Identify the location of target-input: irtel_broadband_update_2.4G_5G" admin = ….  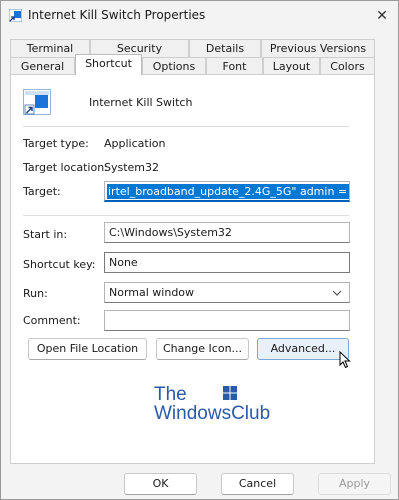
(227, 191).